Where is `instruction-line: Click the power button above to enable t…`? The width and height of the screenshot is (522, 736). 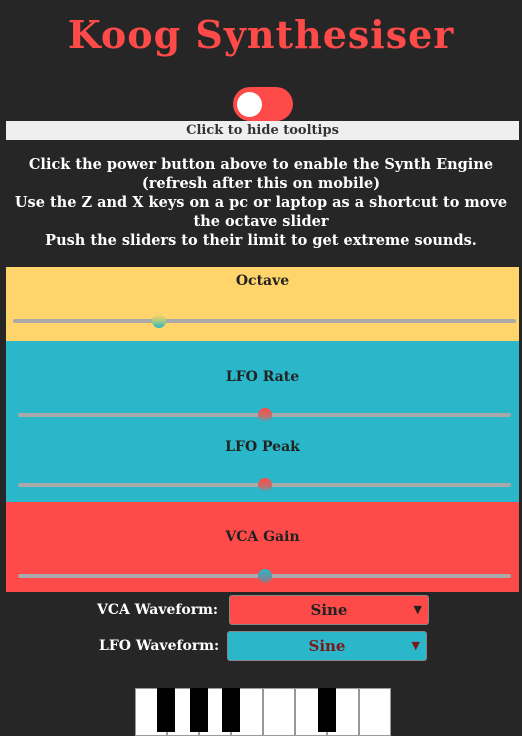
instruction-line: Click the power button above to enable t… is located at coordinates (261, 164).